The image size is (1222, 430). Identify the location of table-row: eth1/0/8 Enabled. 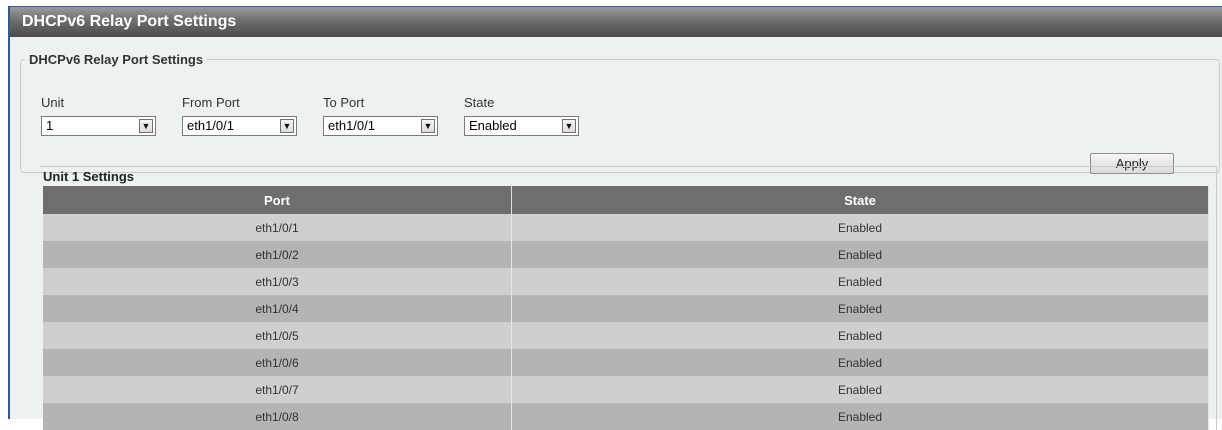
(626, 416).